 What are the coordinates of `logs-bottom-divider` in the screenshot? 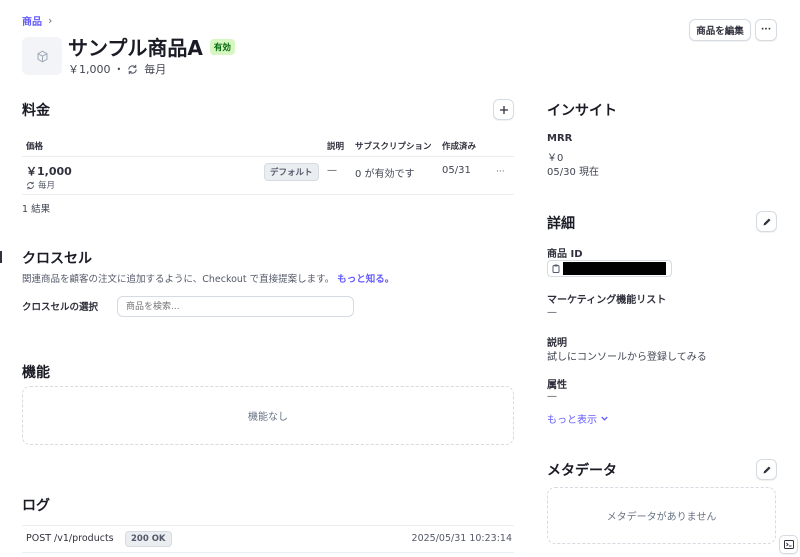 It's located at (268, 552).